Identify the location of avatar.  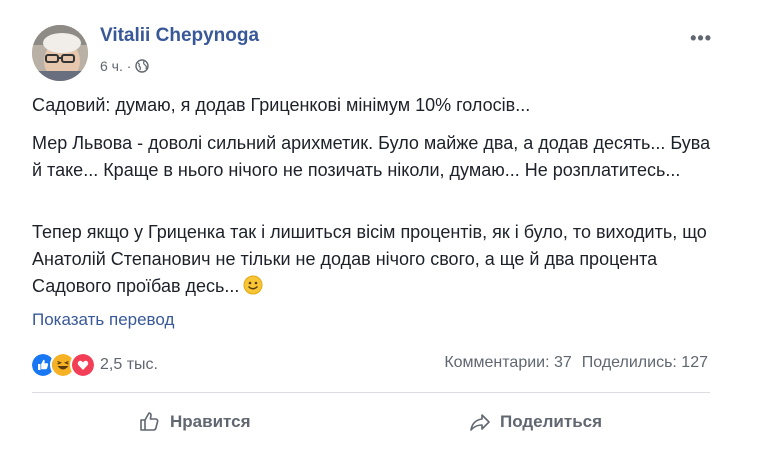
(60, 53).